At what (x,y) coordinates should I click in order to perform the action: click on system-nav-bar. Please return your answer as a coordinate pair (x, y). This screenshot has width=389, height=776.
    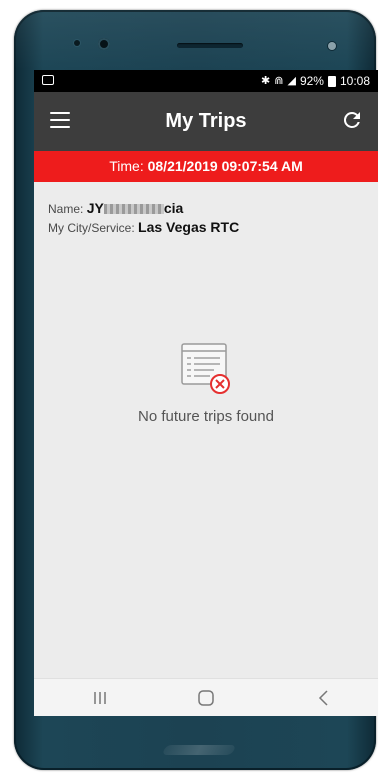
    Looking at the image, I should click on (206, 697).